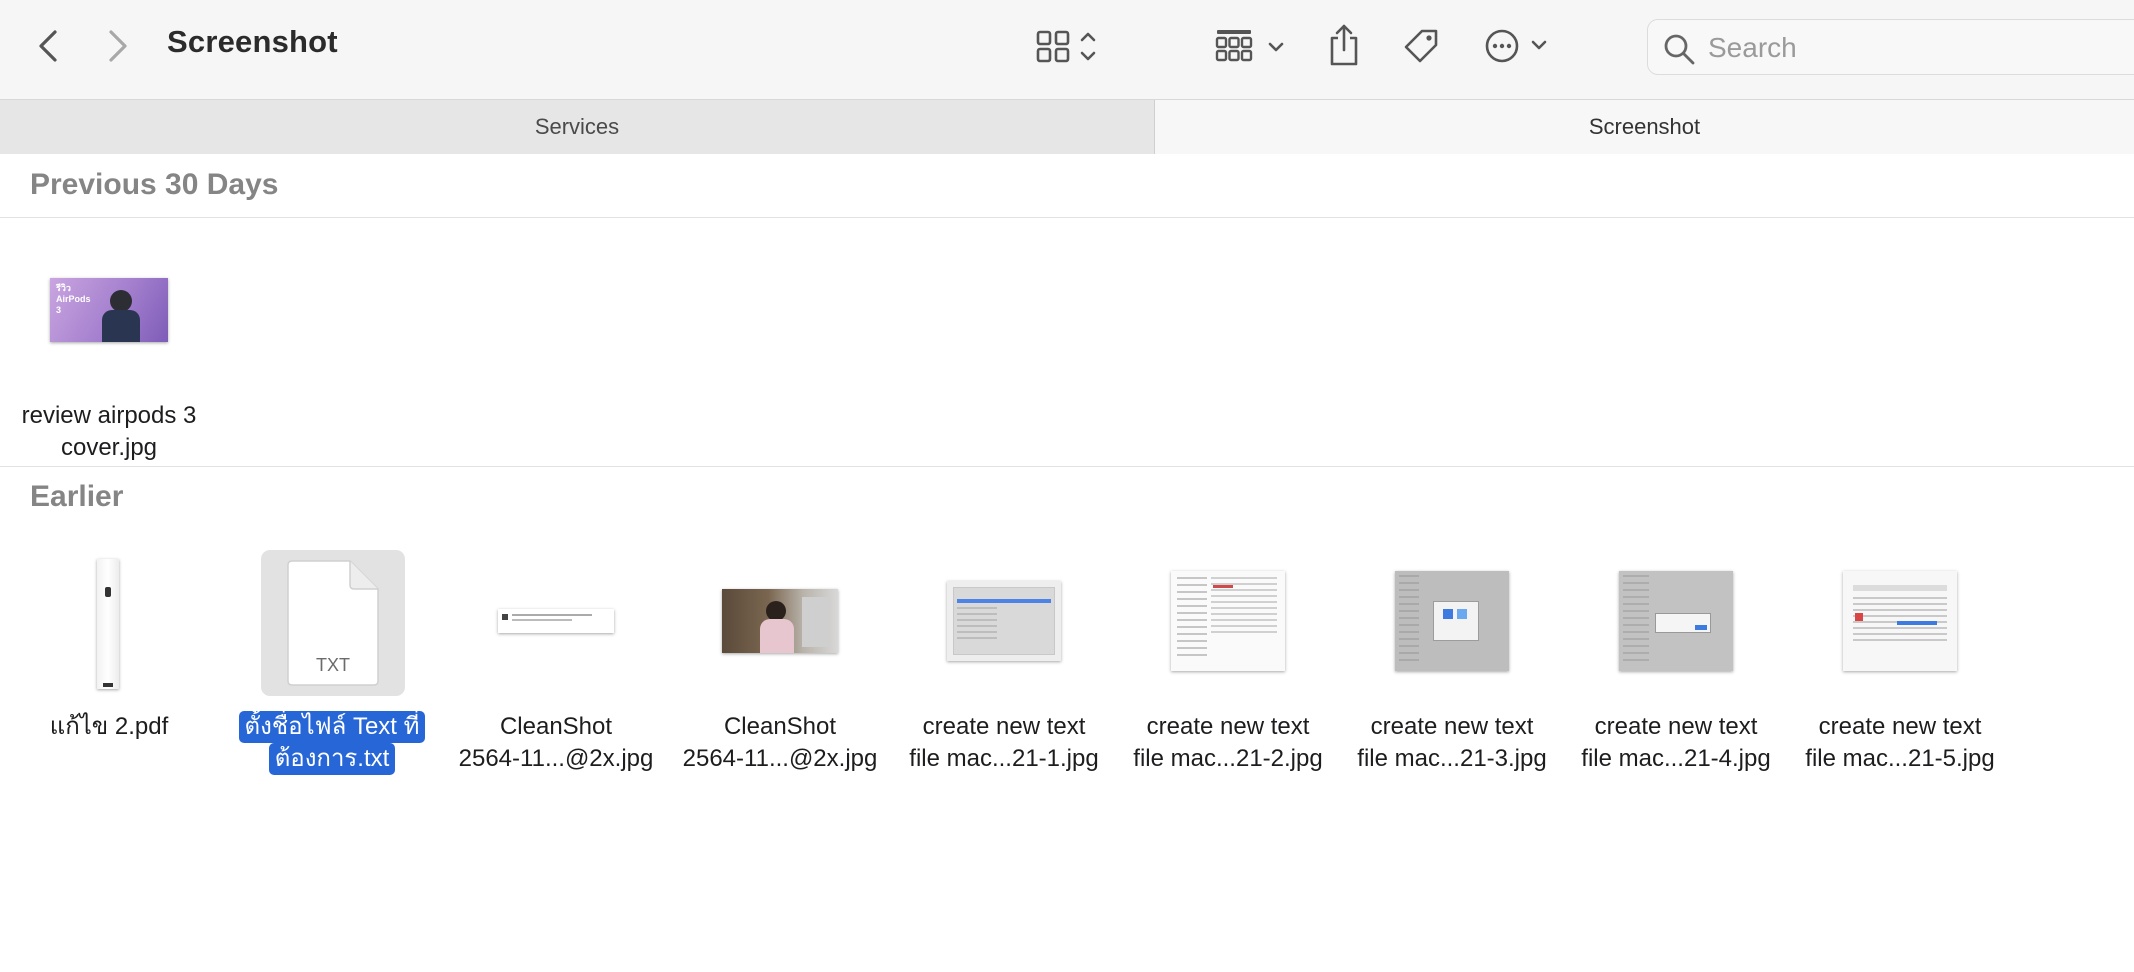 Image resolution: width=2134 pixels, height=972 pixels. I want to click on file-name: แก้ไข 2.pdf, so click(110, 727).